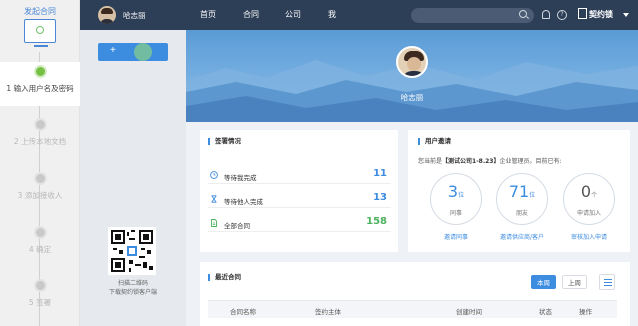 The image size is (638, 326). What do you see at coordinates (589, 191) in the screenshot?
I see `stat-value: 0个` at bounding box center [589, 191].